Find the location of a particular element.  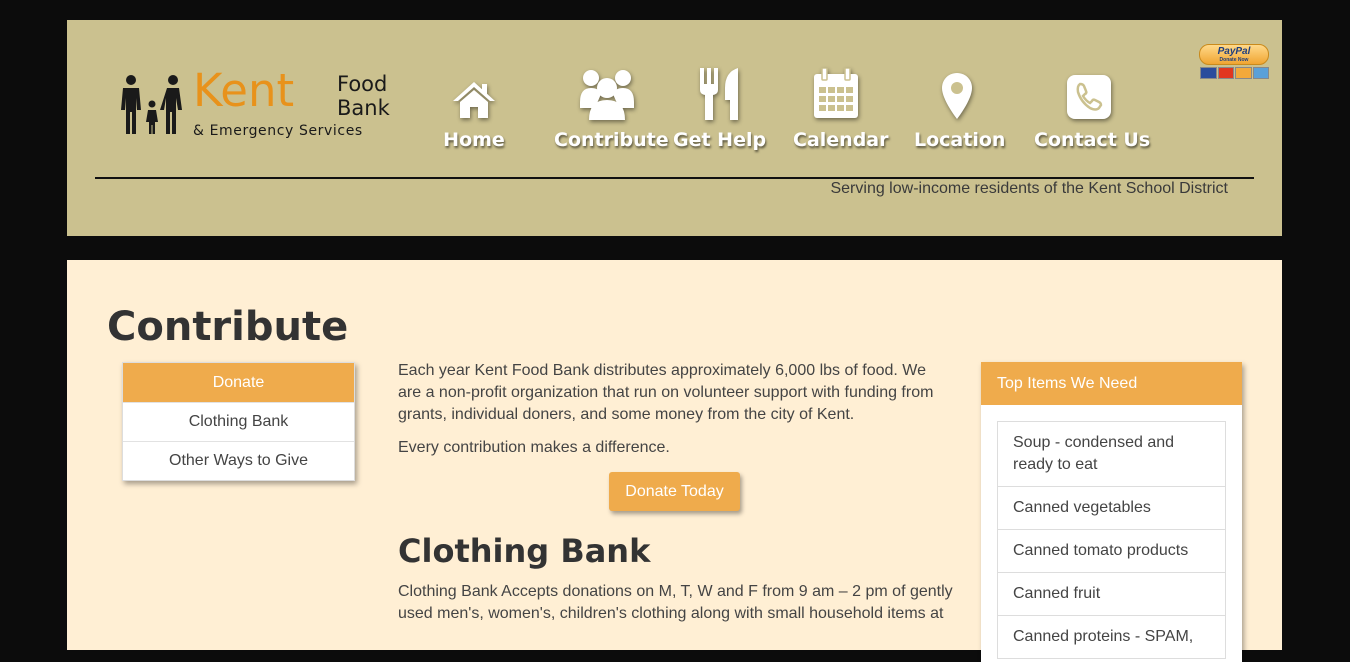

side-menu-other-ways: Other Ways to Give is located at coordinates (238, 460).